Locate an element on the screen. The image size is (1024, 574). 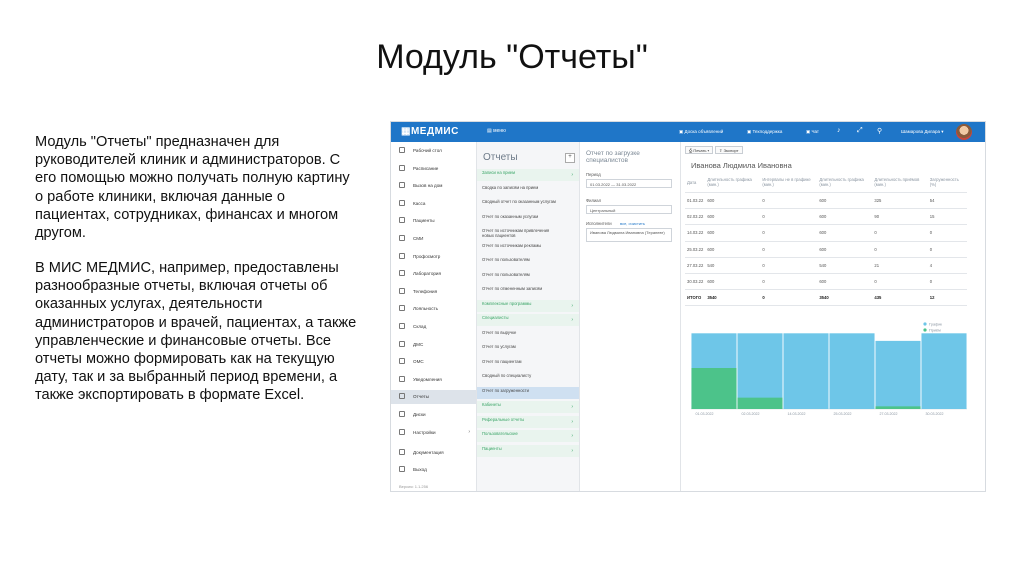
sidebar-item-bottom-0: Документация is located at coordinates (433, 453).